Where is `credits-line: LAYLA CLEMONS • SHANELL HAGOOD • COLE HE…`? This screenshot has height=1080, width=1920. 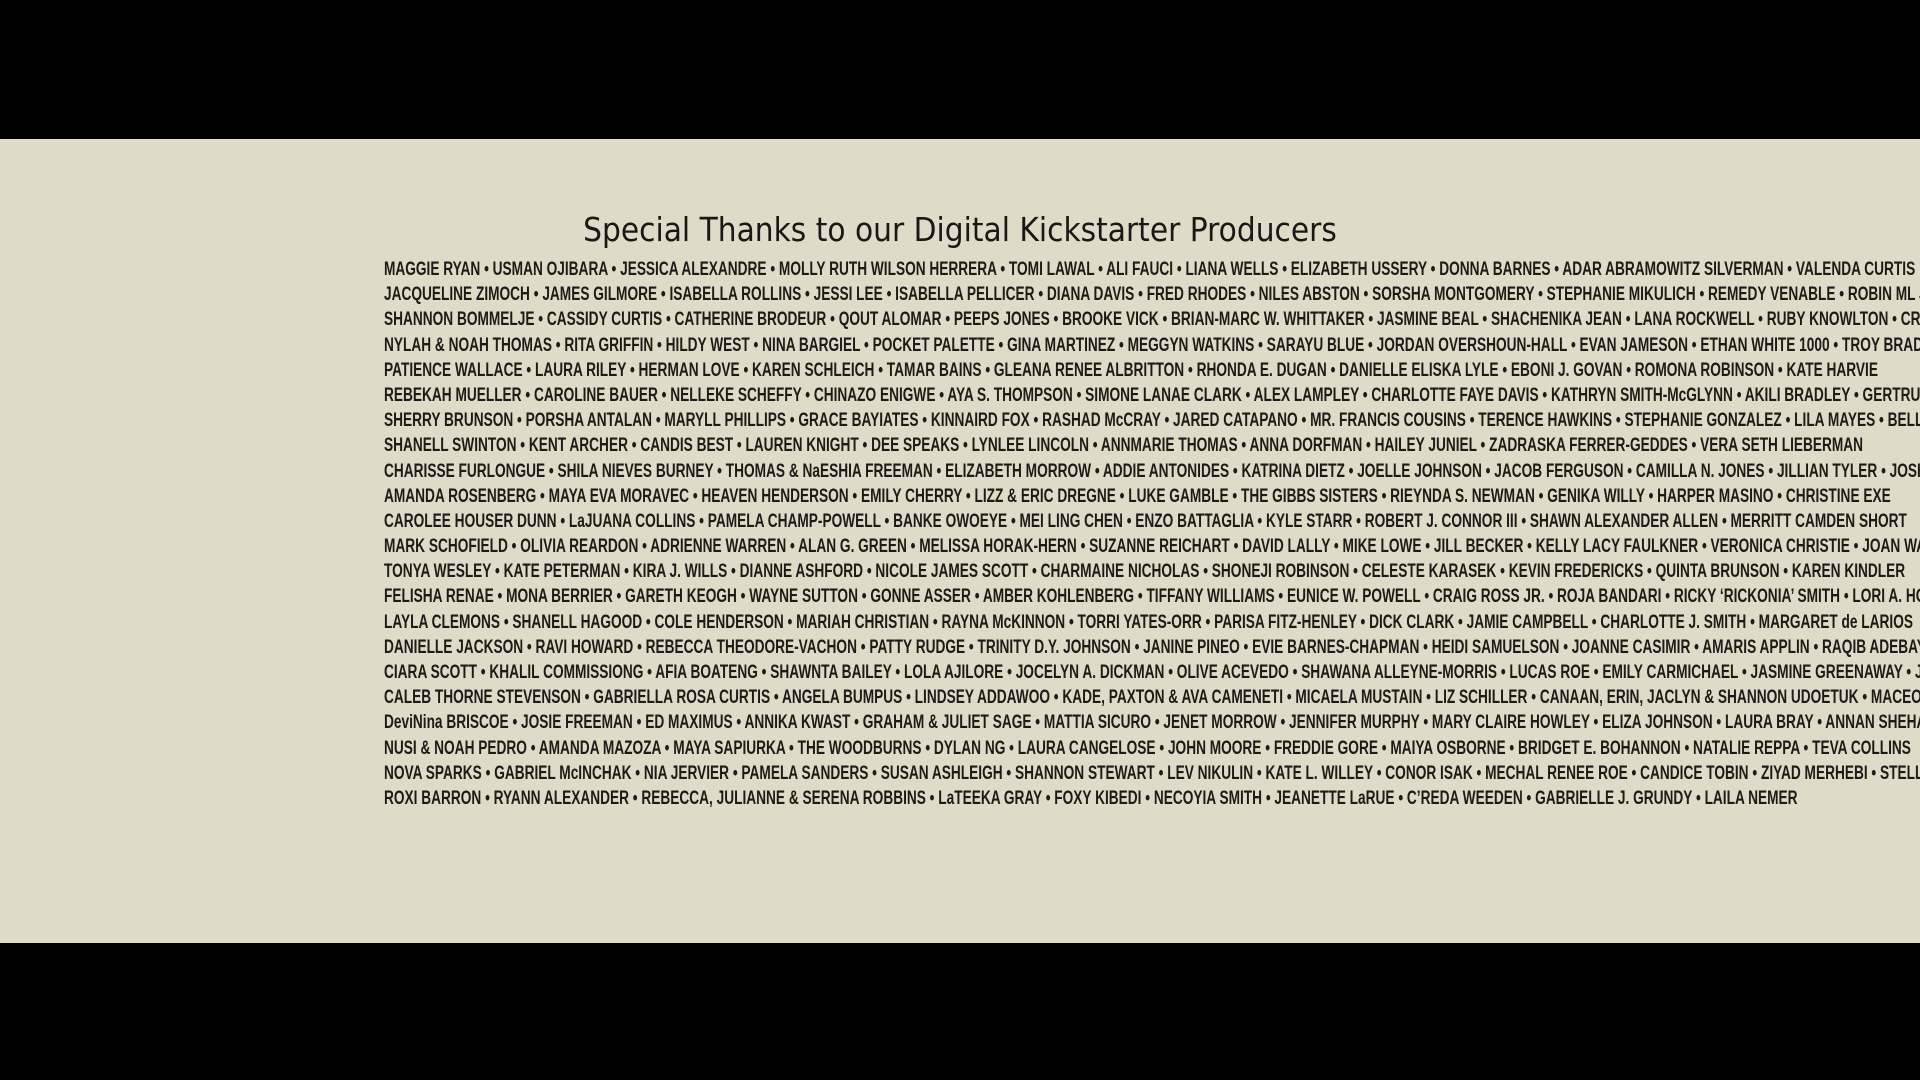
credits-line: LAYLA CLEMONS • SHANELL HAGOOD • COLE HE… is located at coordinates (1148, 622).